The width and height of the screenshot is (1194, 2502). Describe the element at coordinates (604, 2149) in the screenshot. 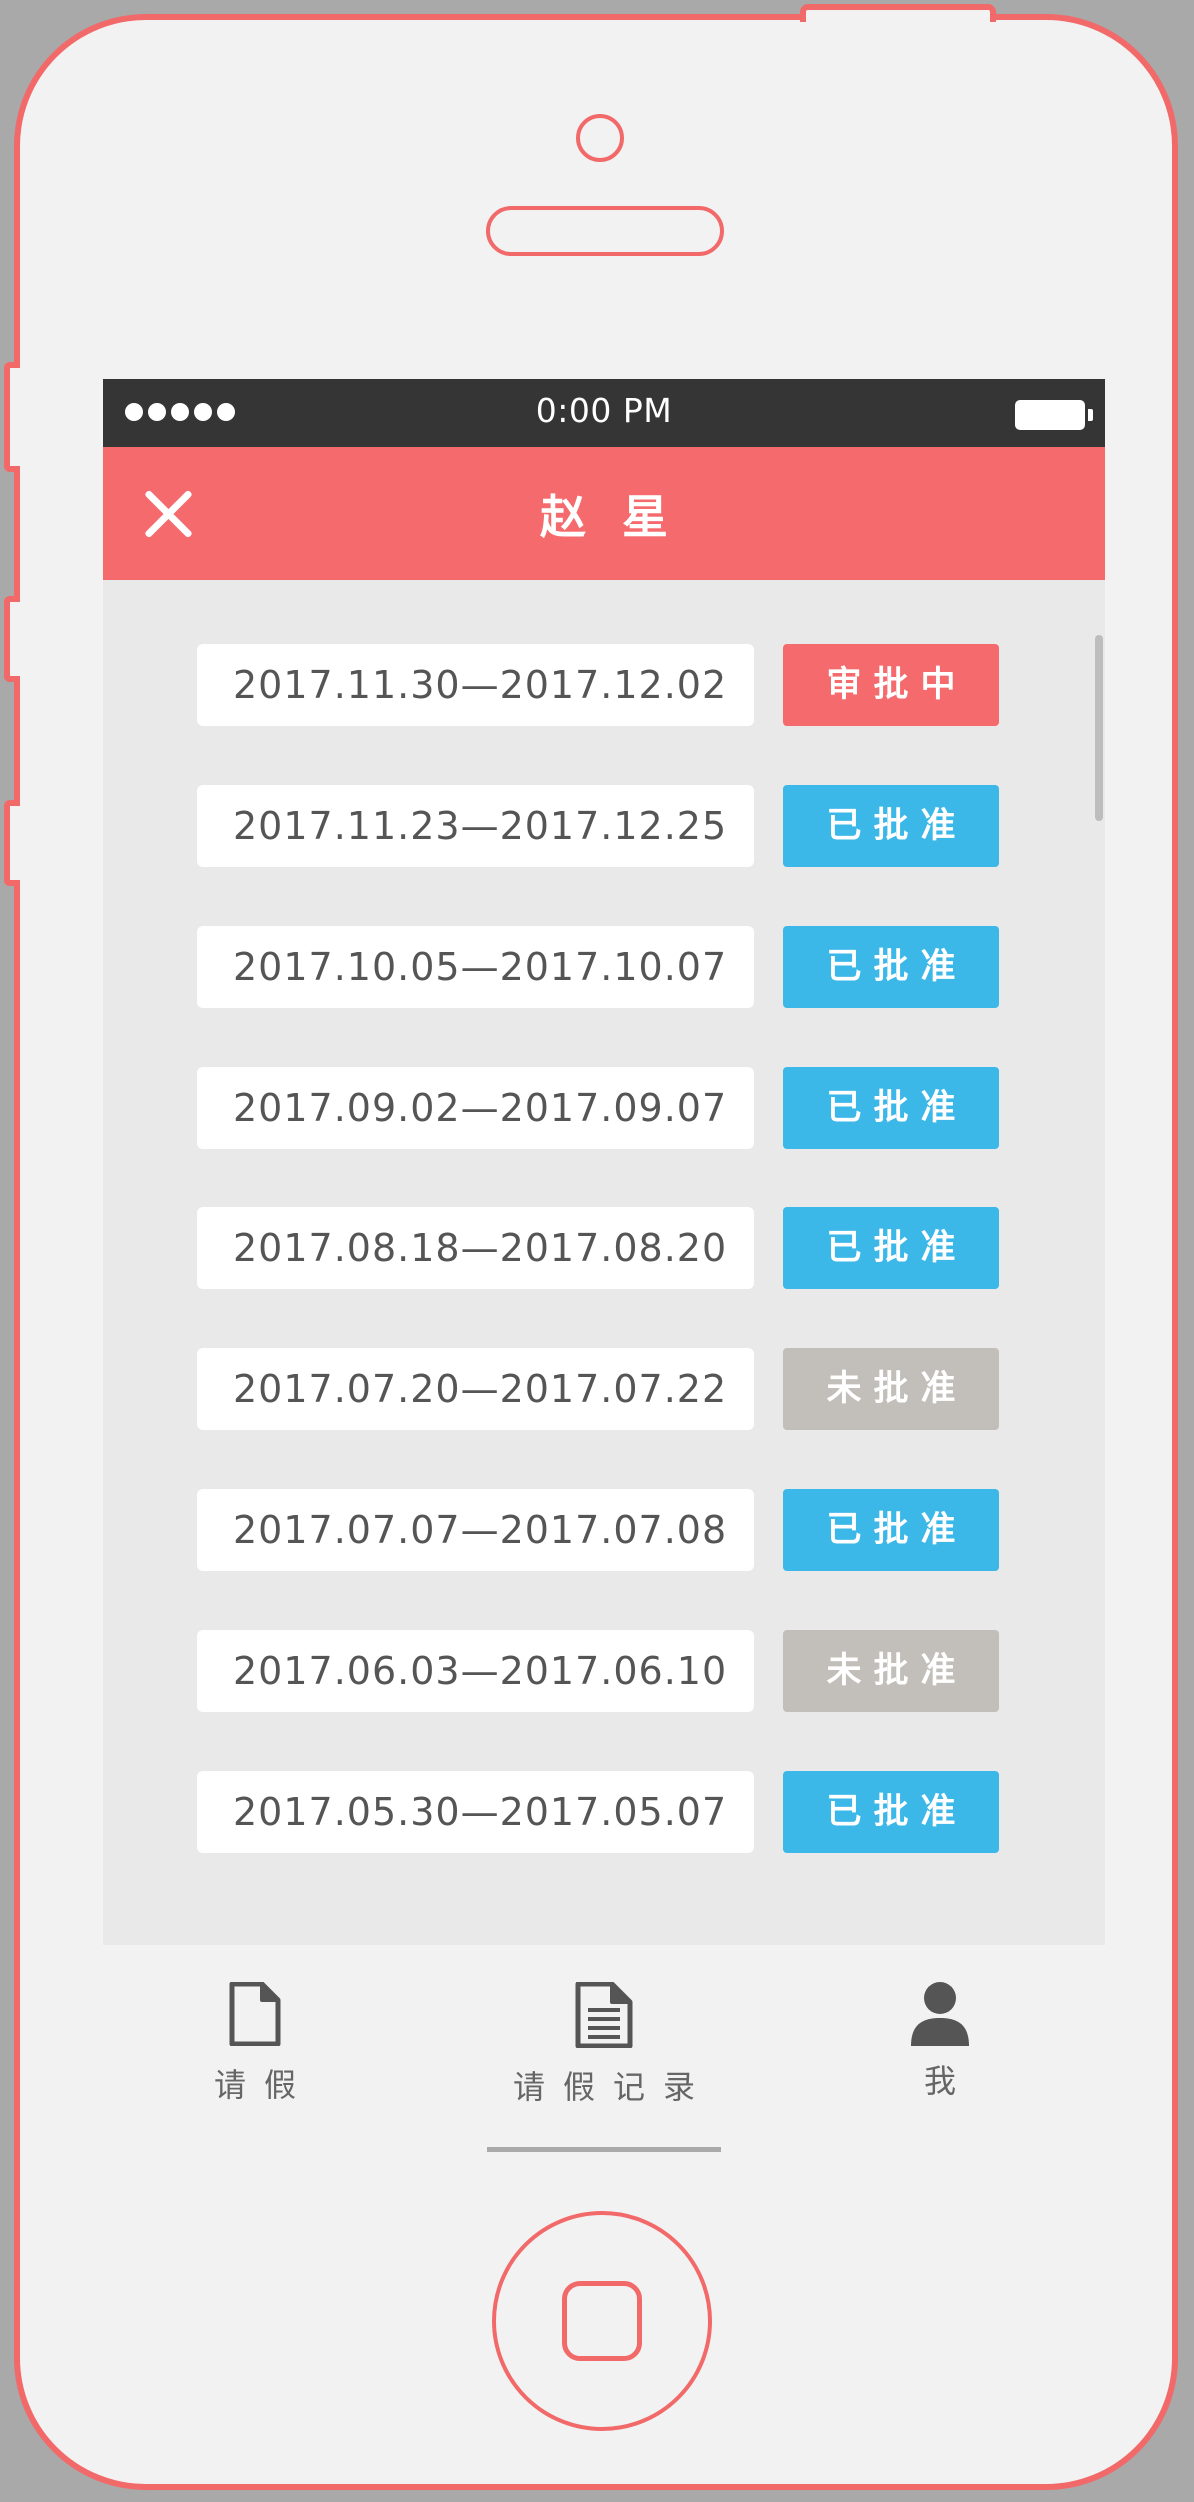

I see `active-tab-indicator` at that location.